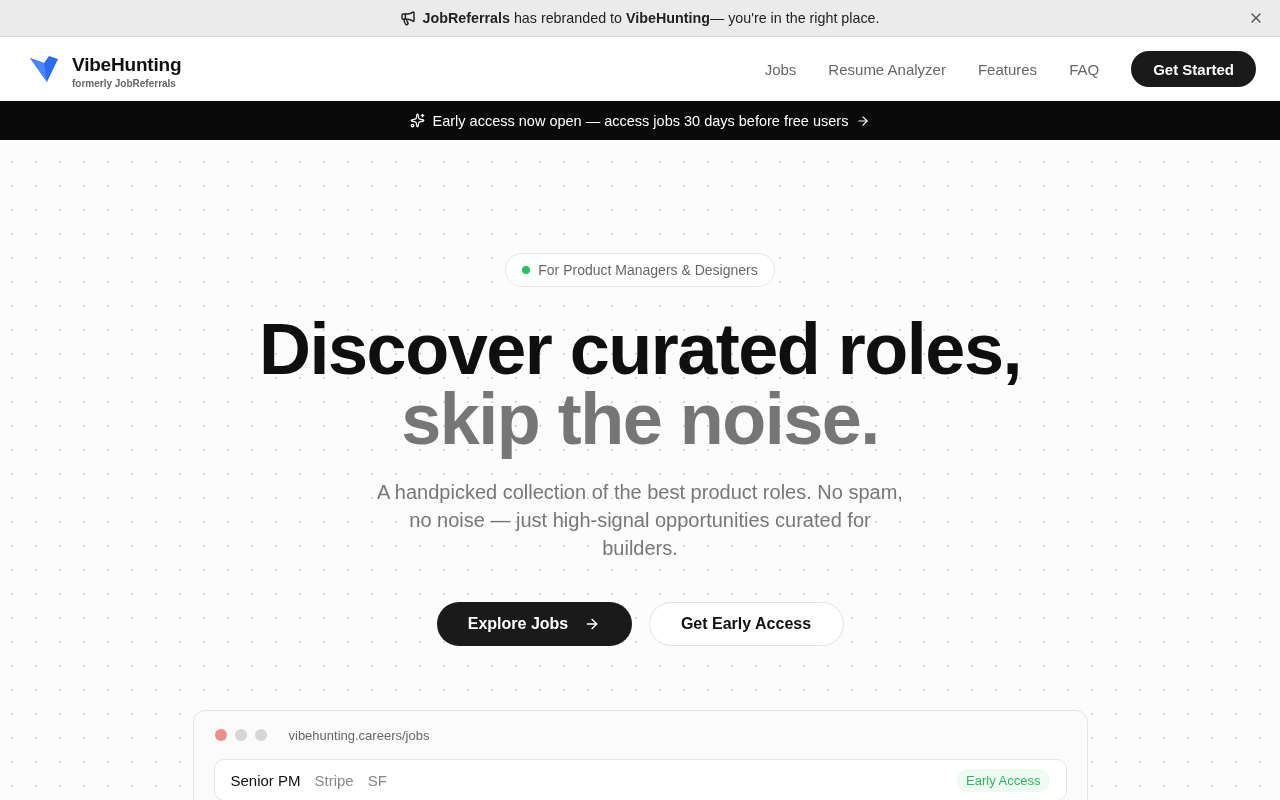 This screenshot has width=1280, height=800. I want to click on early-access-button: Get Early Access, so click(746, 624).